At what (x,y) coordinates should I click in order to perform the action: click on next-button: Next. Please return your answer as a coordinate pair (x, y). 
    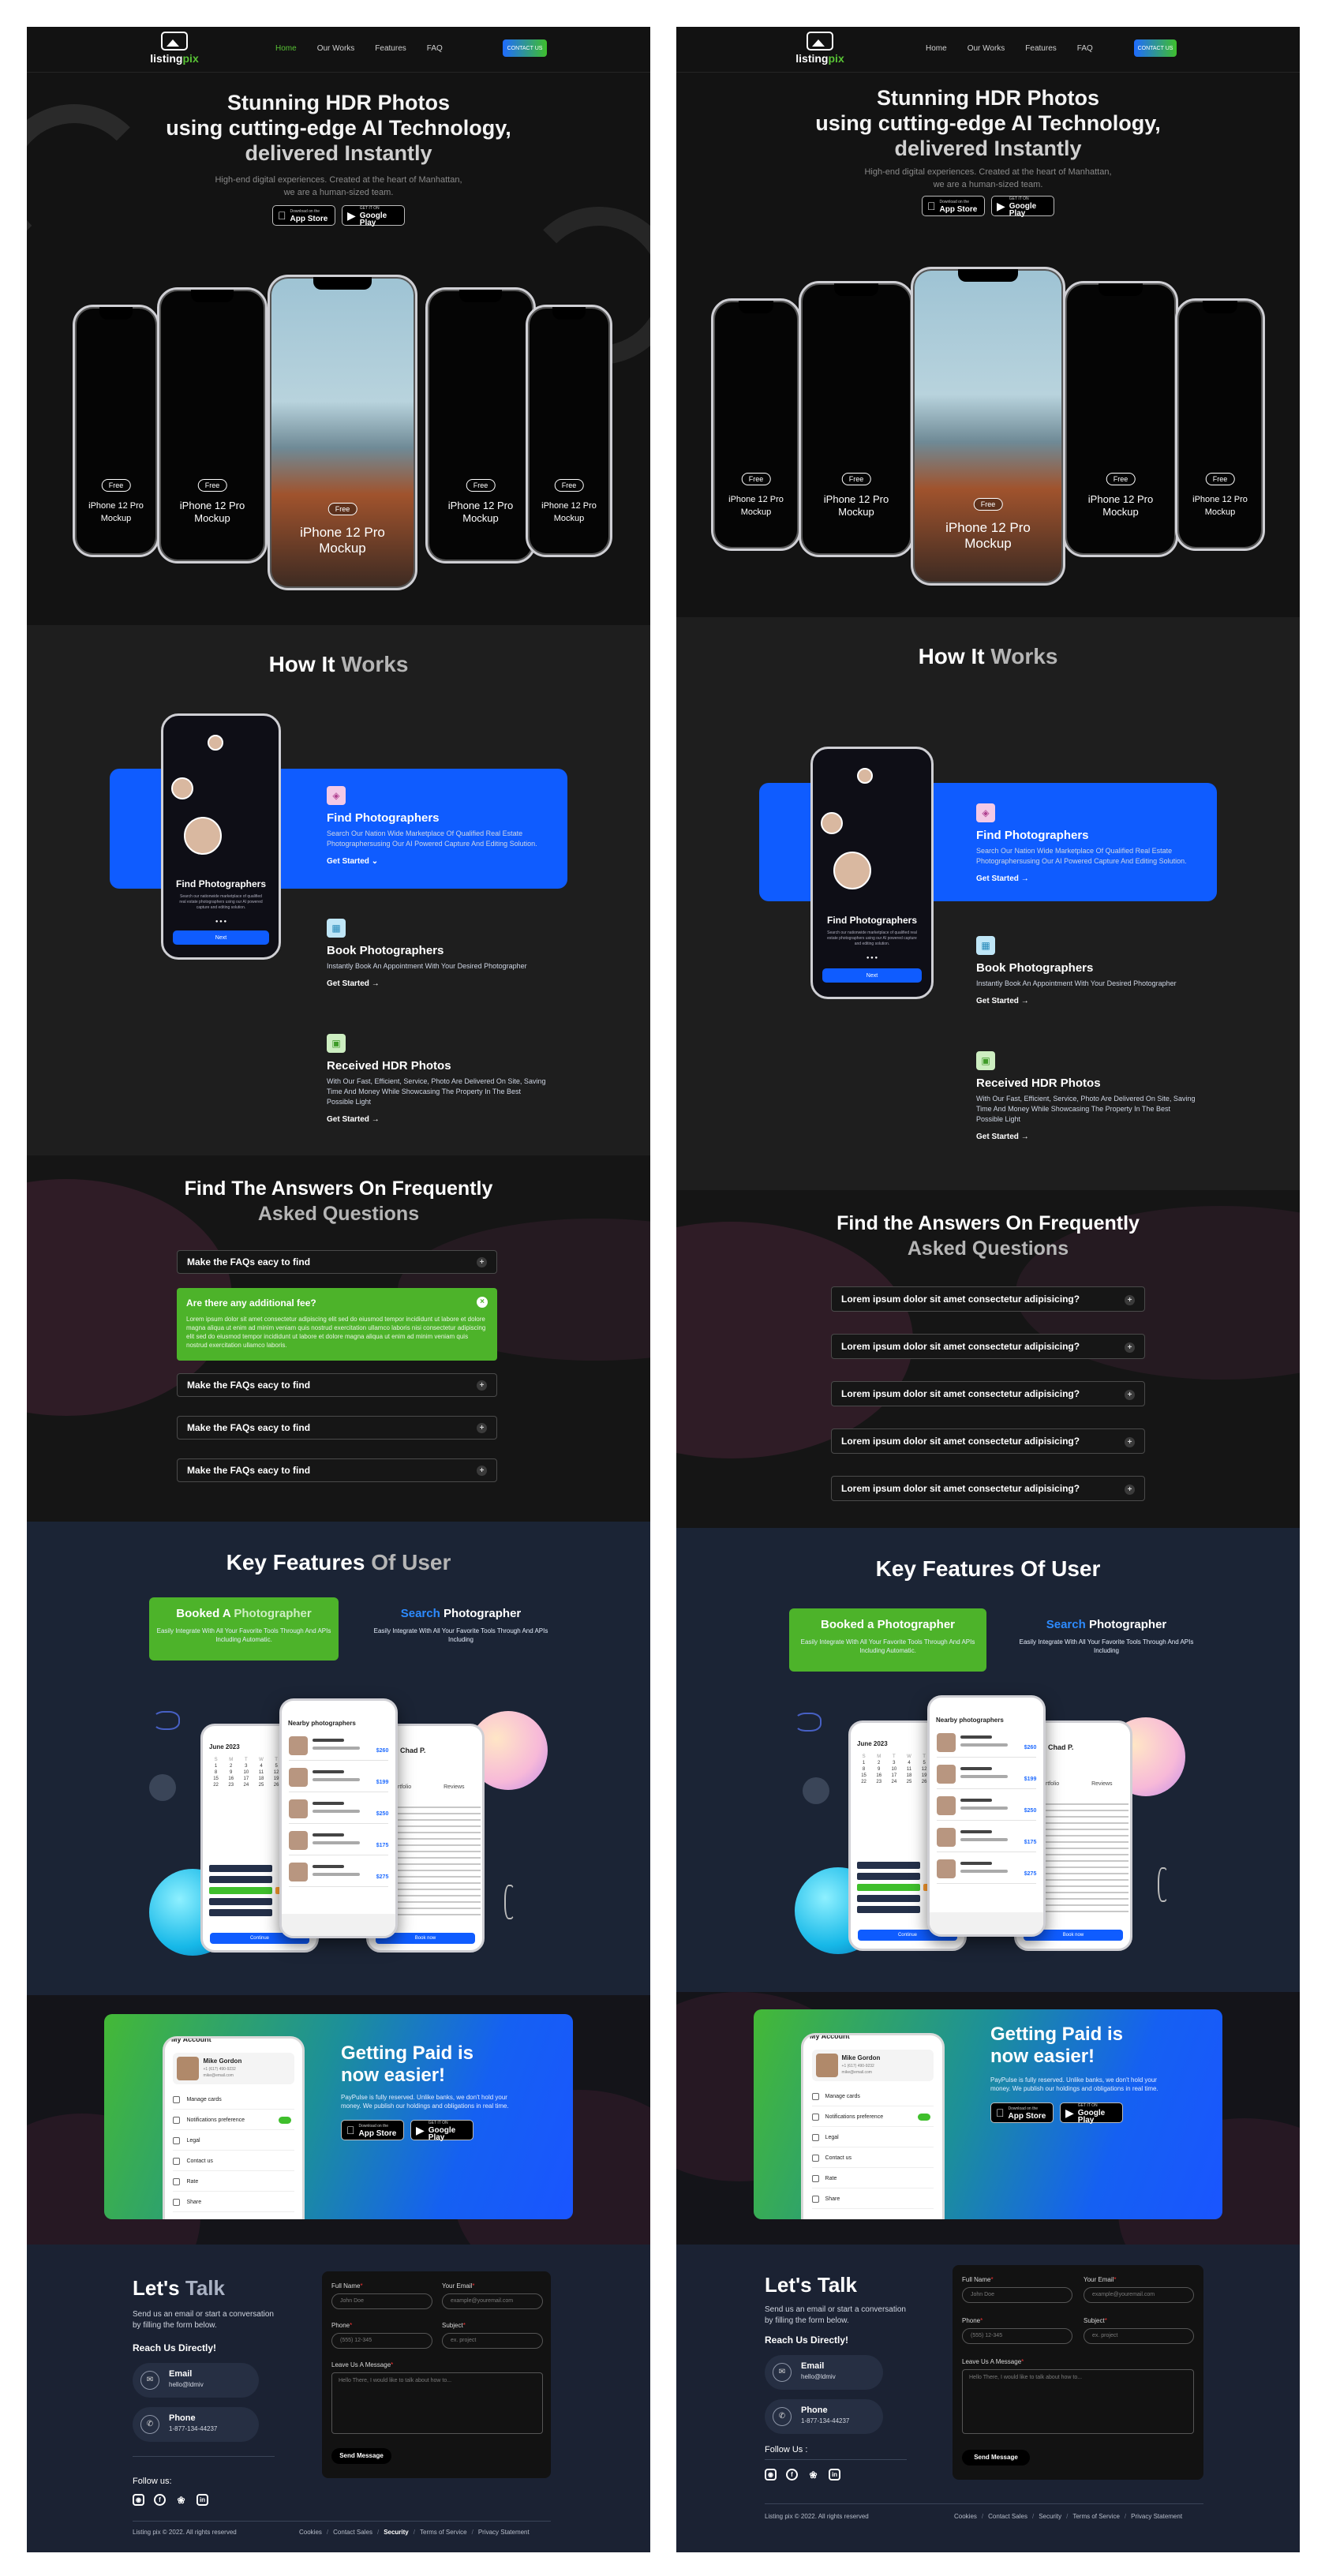
    Looking at the image, I should click on (872, 975).